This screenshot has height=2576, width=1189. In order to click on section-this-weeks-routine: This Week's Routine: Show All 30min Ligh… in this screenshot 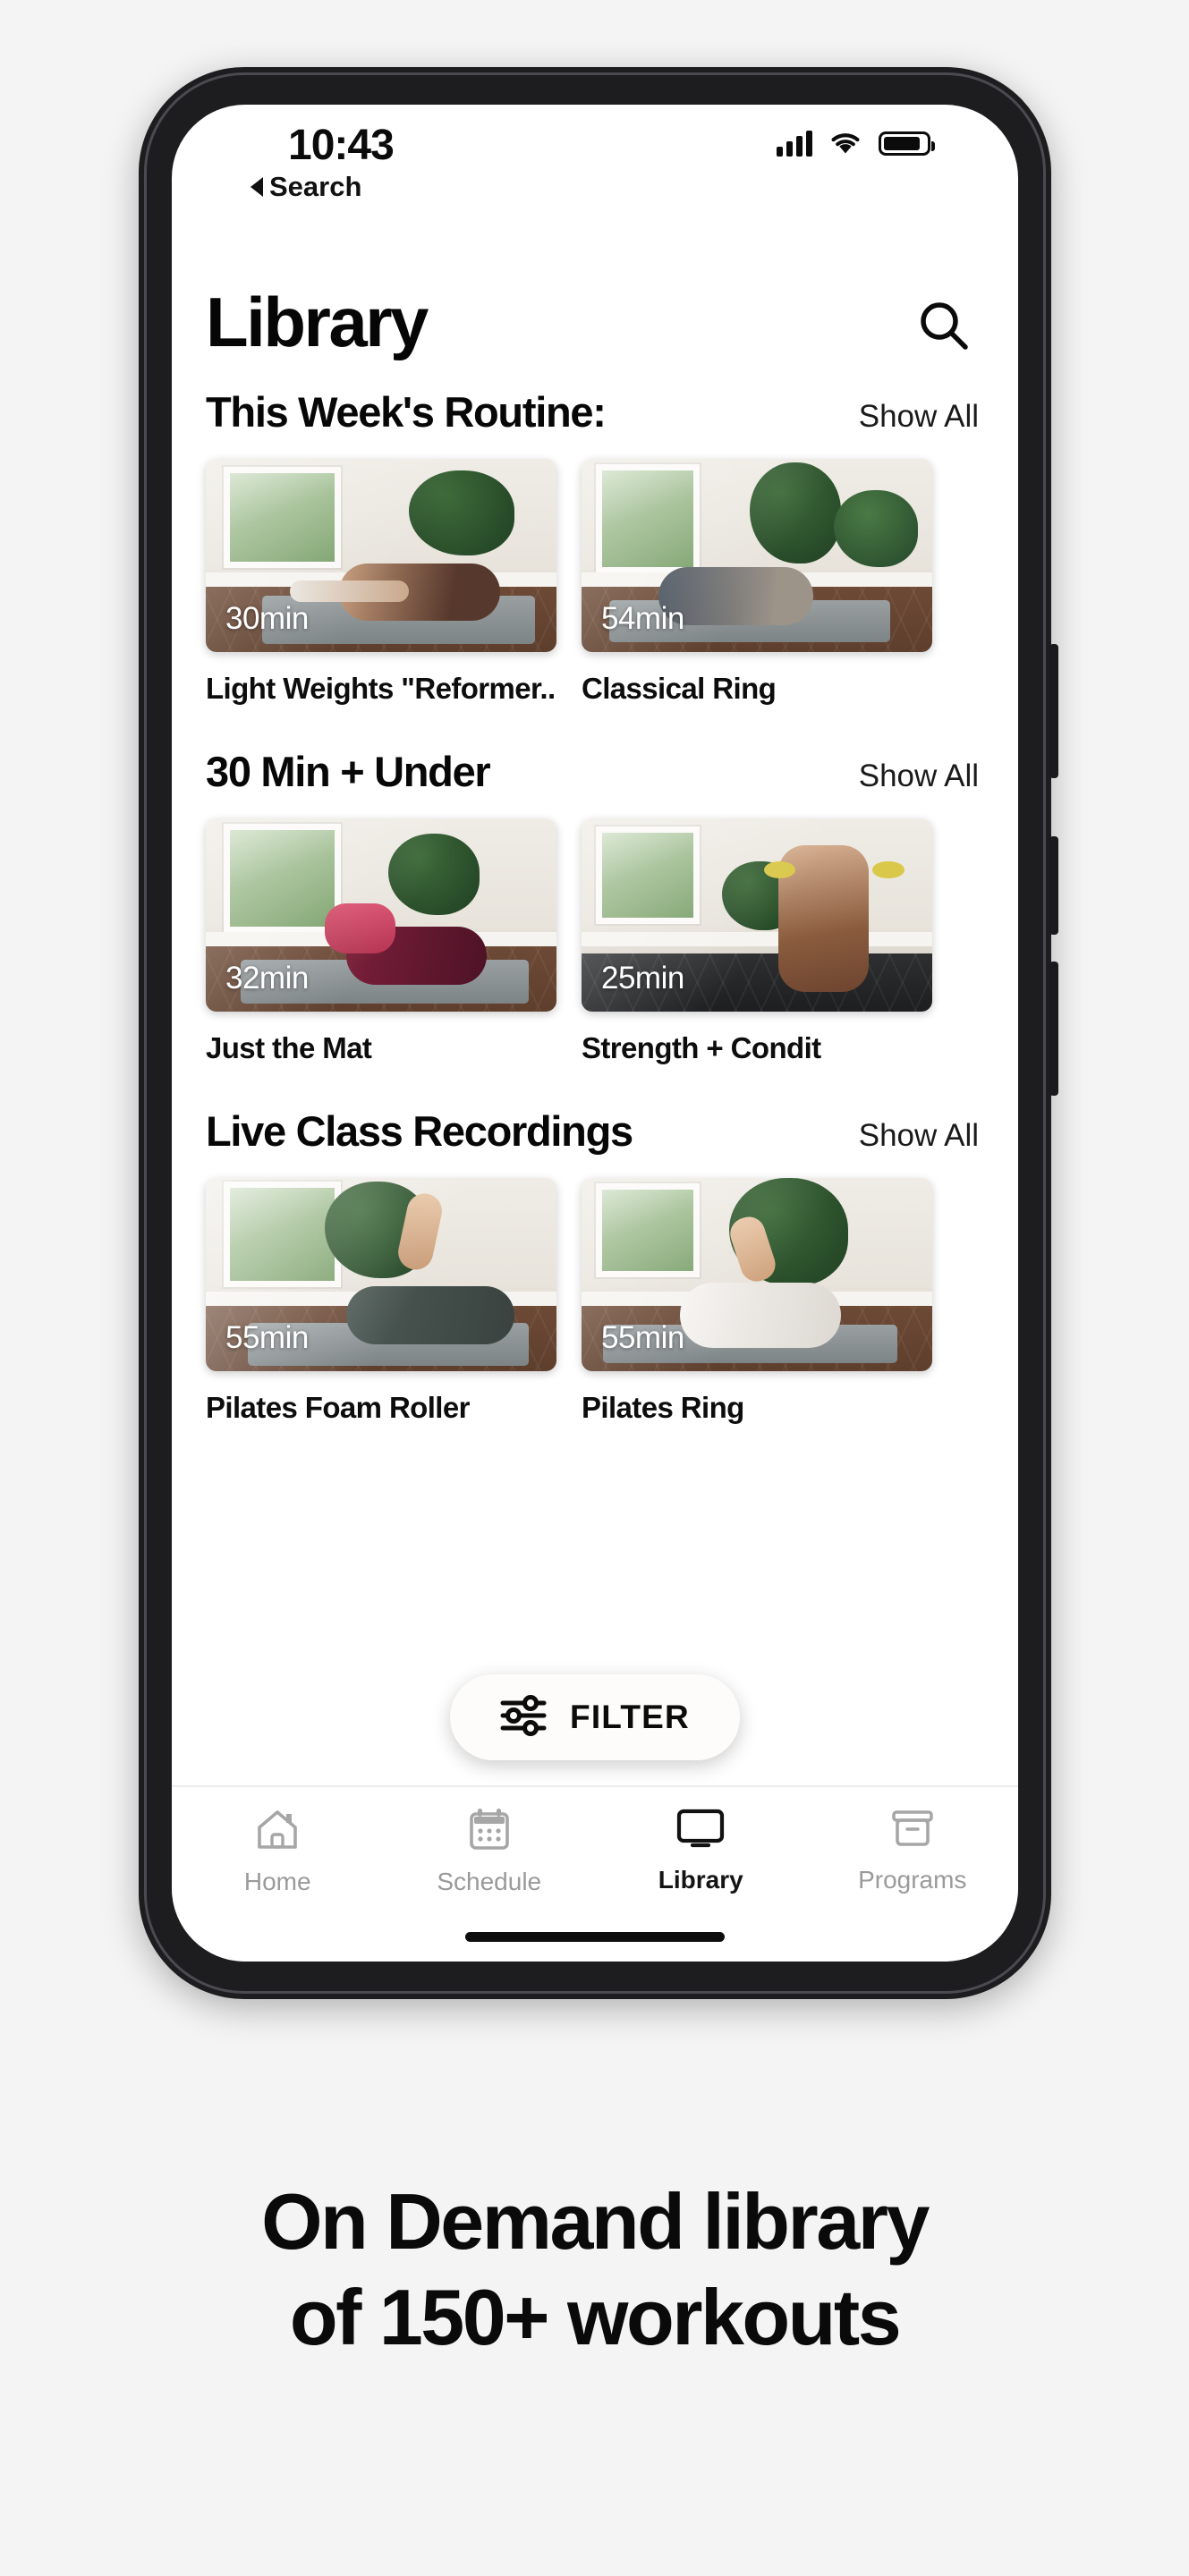, I will do `click(595, 546)`.